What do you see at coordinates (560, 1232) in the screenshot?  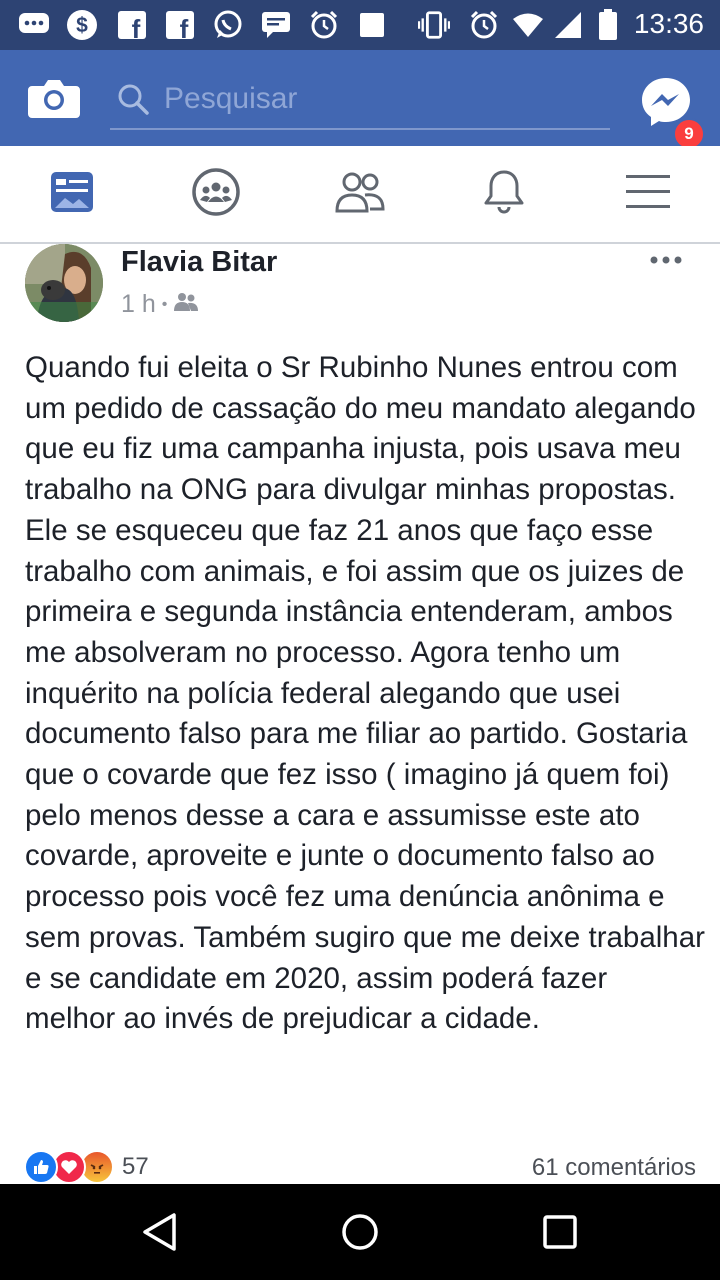 I see `recents-icon` at bounding box center [560, 1232].